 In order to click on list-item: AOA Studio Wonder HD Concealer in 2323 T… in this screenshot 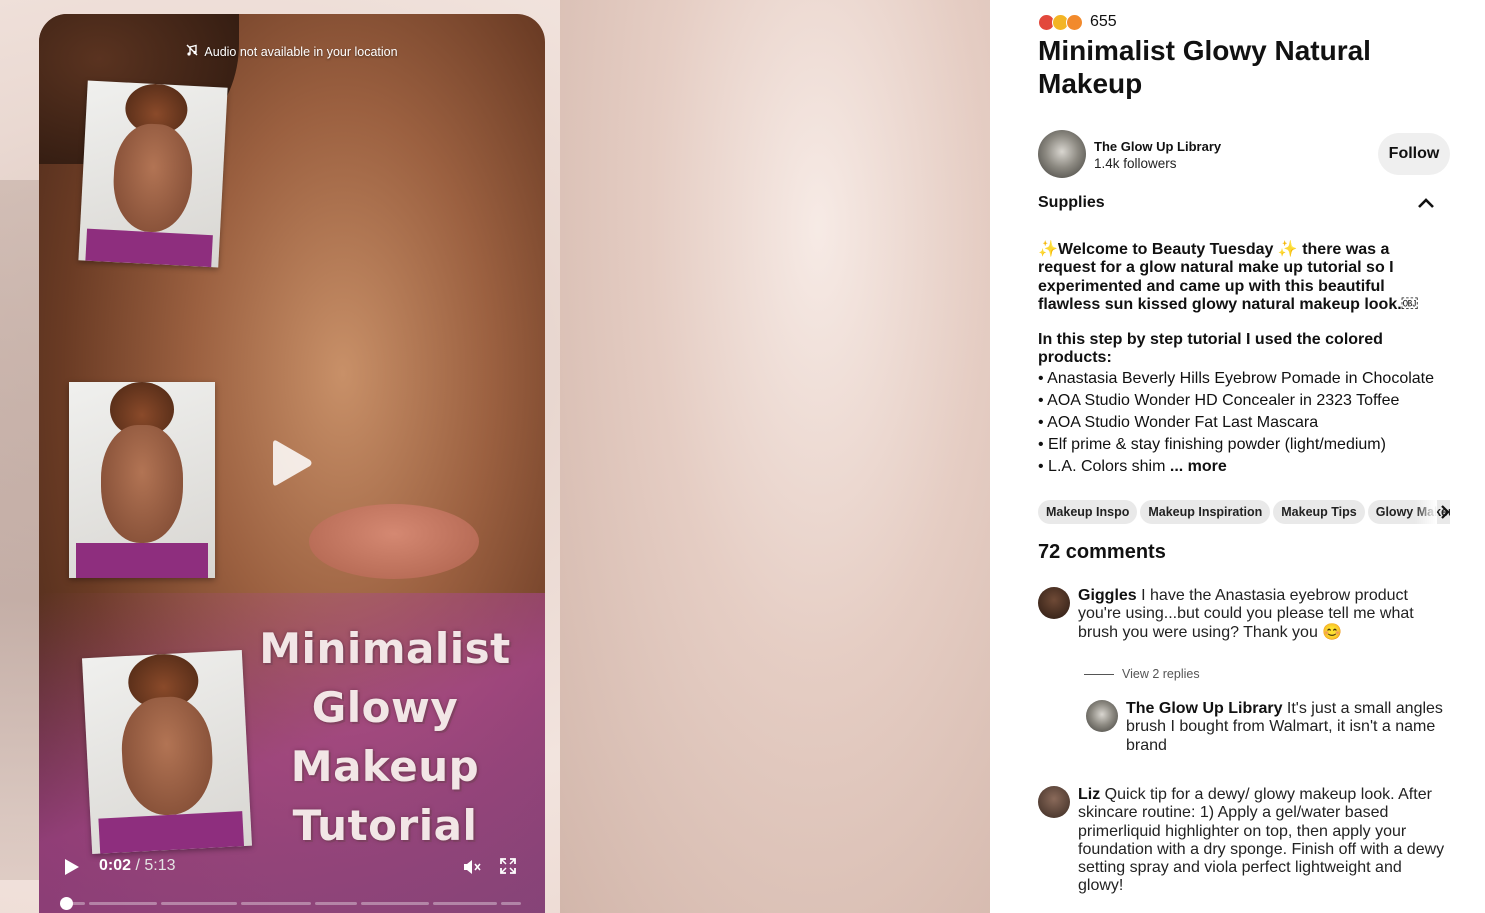, I will do `click(1243, 401)`.